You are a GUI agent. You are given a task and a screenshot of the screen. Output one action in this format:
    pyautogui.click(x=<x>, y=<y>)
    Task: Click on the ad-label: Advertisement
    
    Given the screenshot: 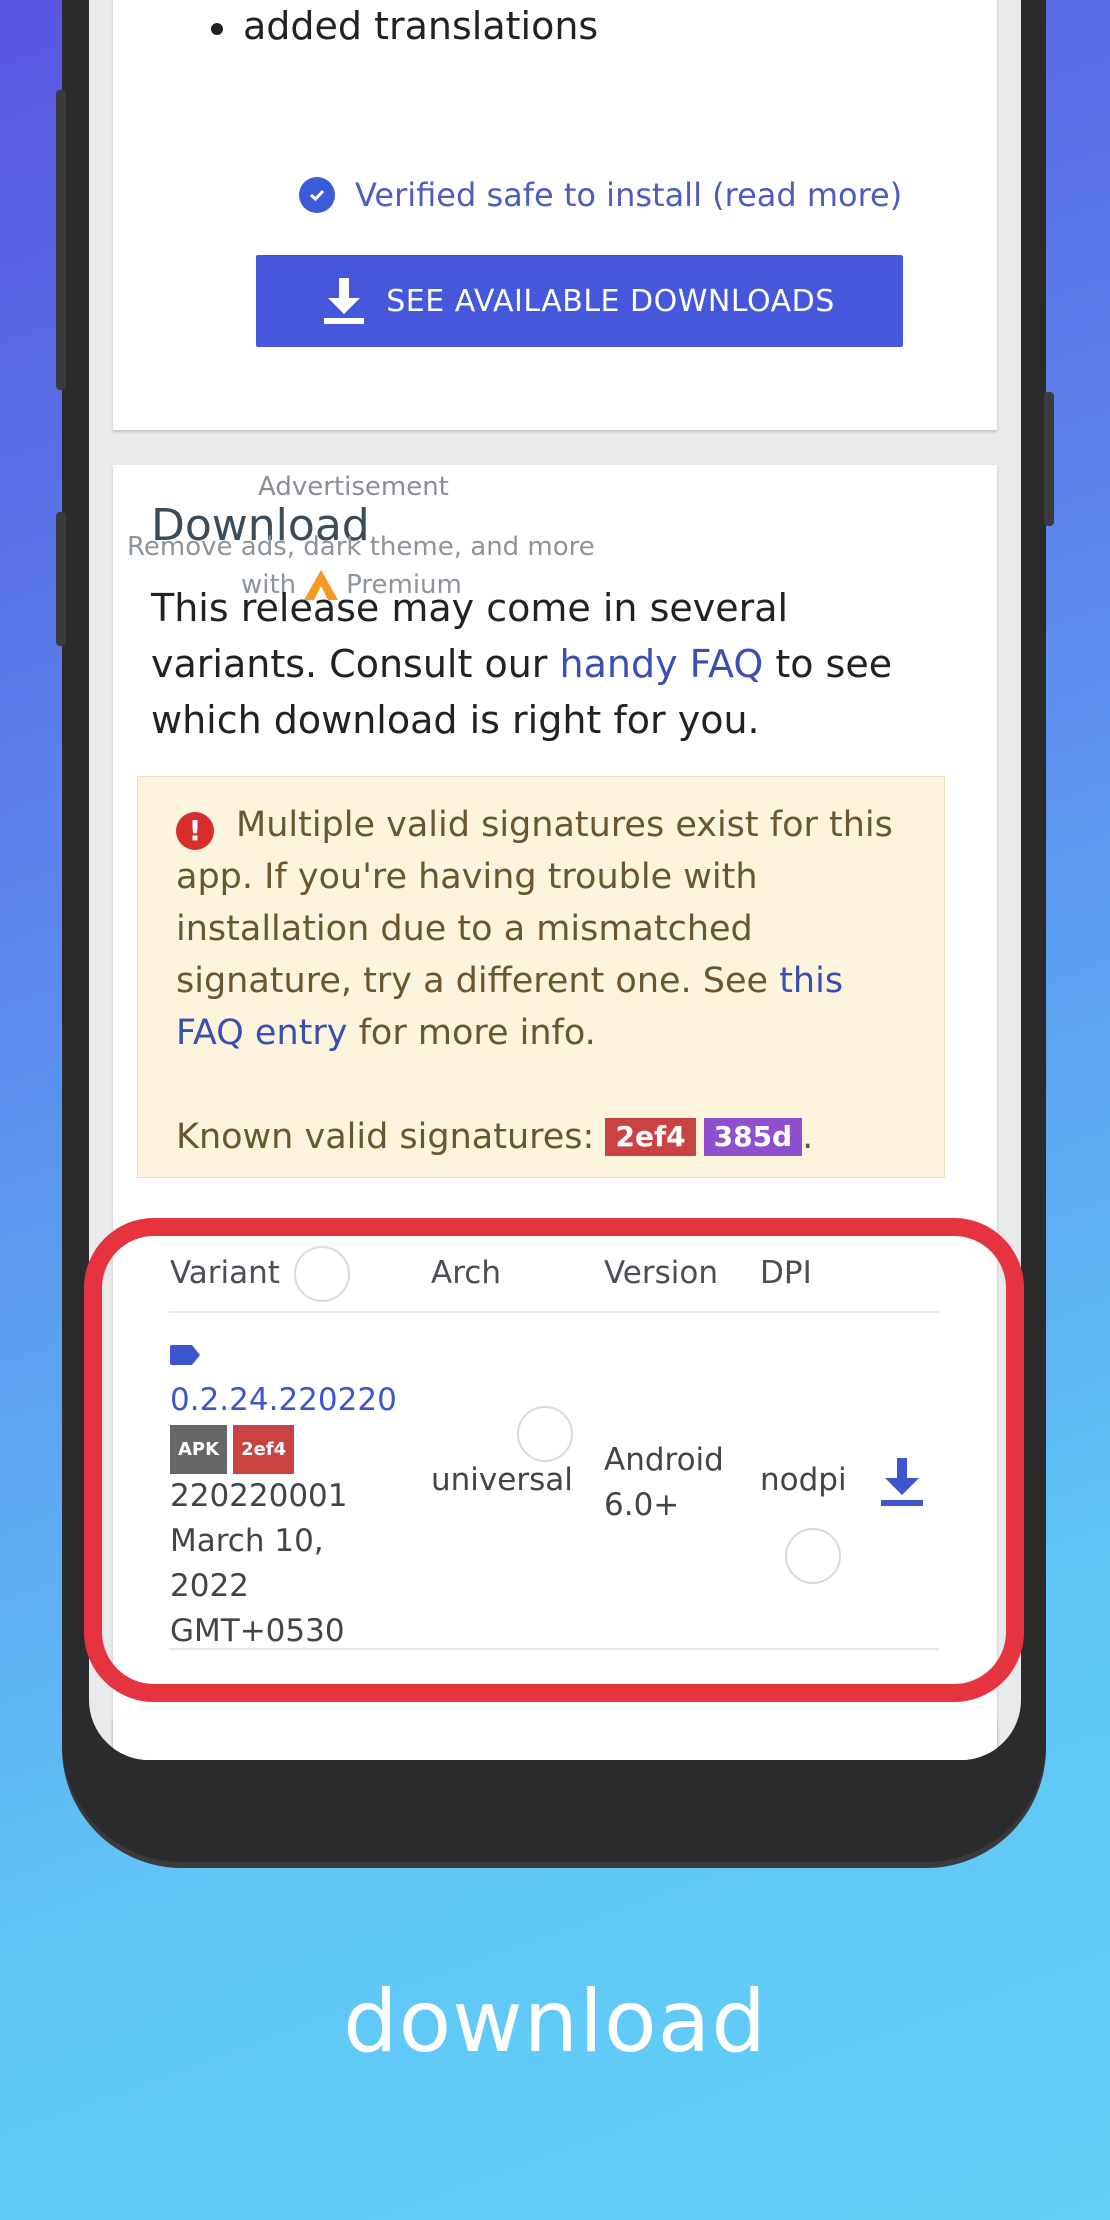 What is the action you would take?
    pyautogui.click(x=353, y=487)
    